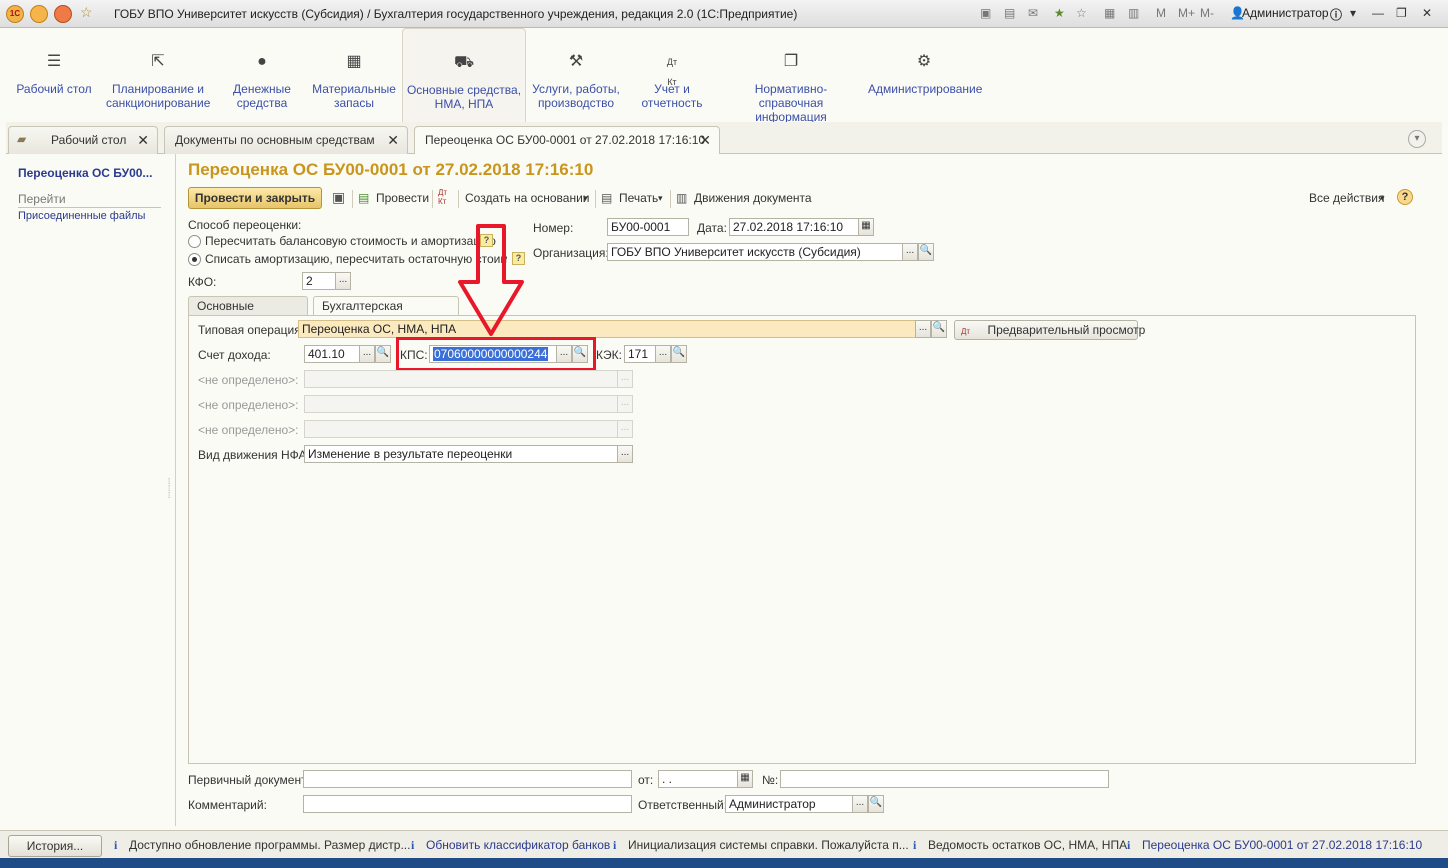 The image size is (1448, 868). What do you see at coordinates (1417, 139) in the screenshot?
I see `tabs-dropdown-icon: ▾` at bounding box center [1417, 139].